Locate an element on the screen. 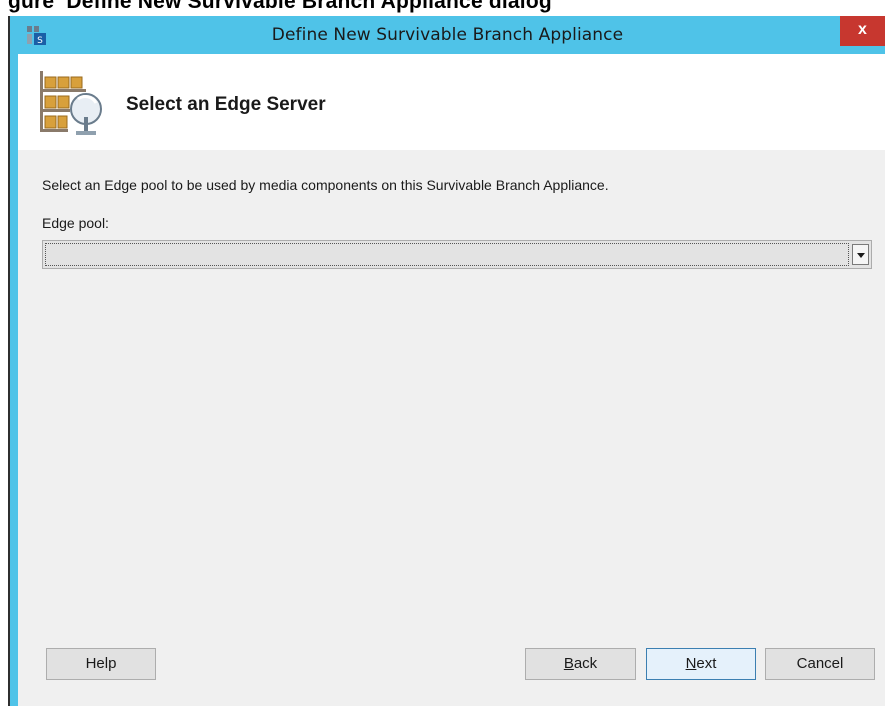  close-button: x is located at coordinates (862, 31).